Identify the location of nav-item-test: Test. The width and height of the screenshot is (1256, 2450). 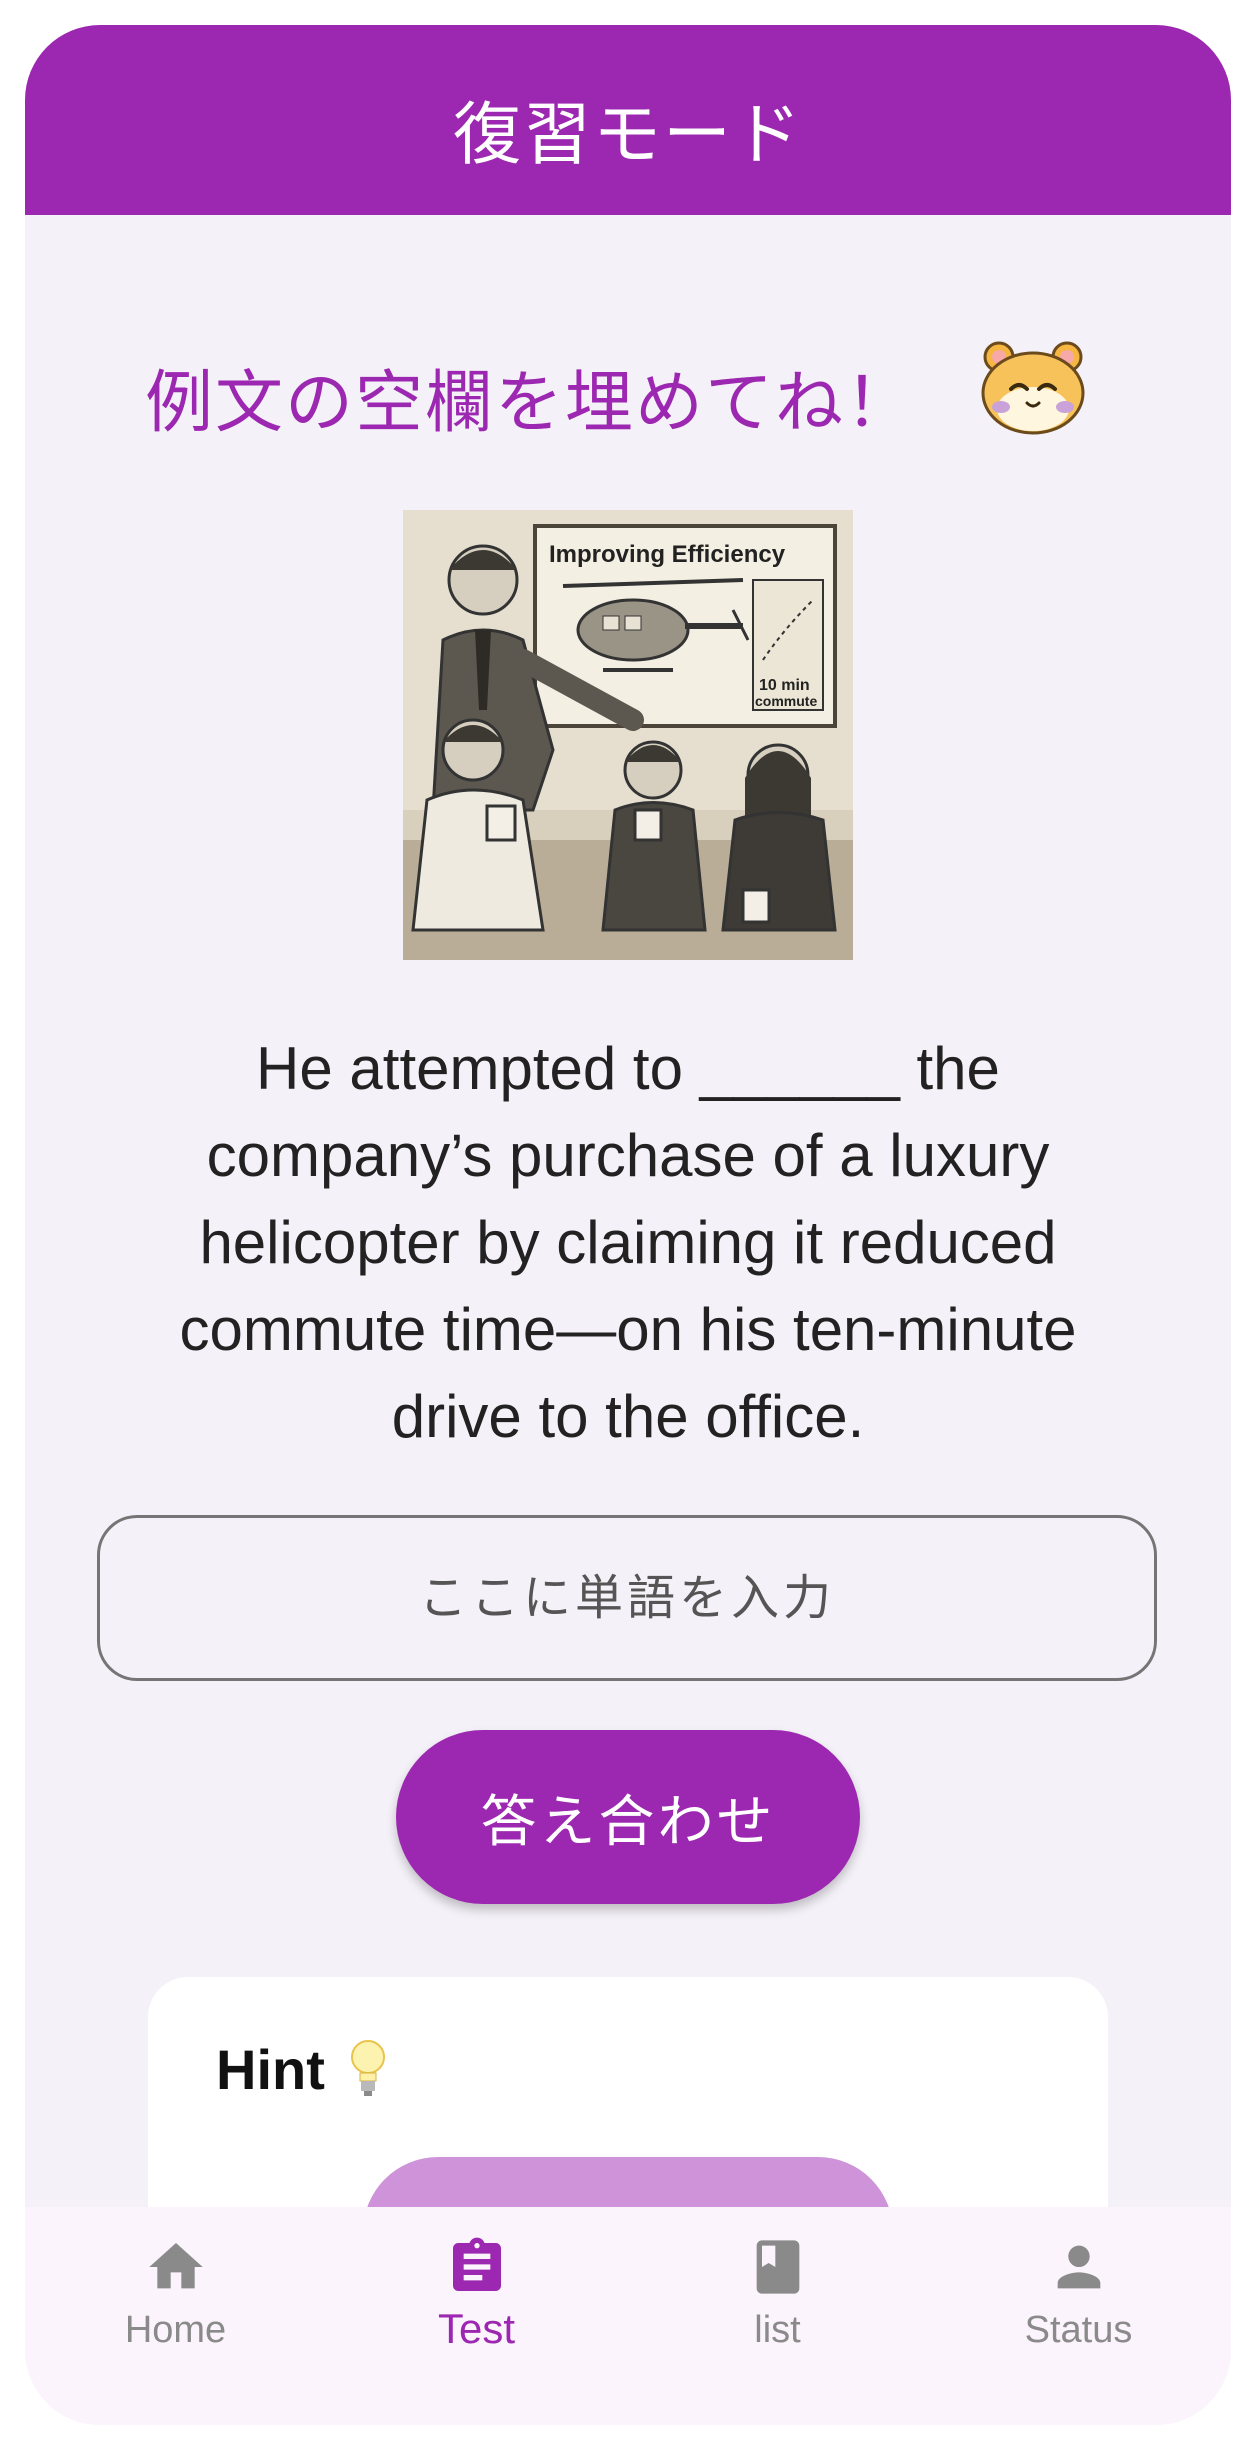
(476, 2316).